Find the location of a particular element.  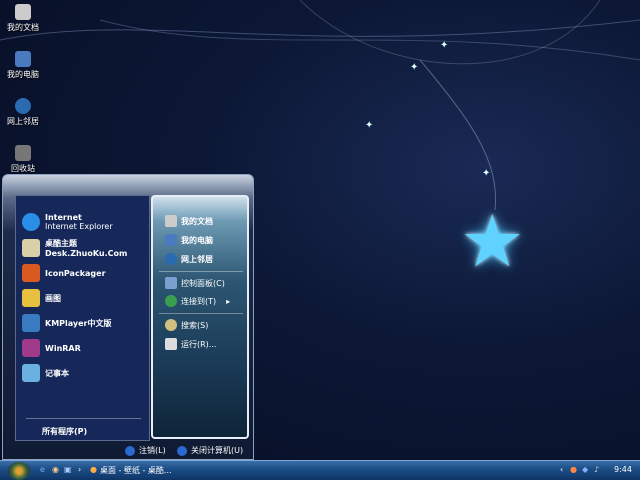

menu-item-my-documents: 我的文档 is located at coordinates (189, 221).